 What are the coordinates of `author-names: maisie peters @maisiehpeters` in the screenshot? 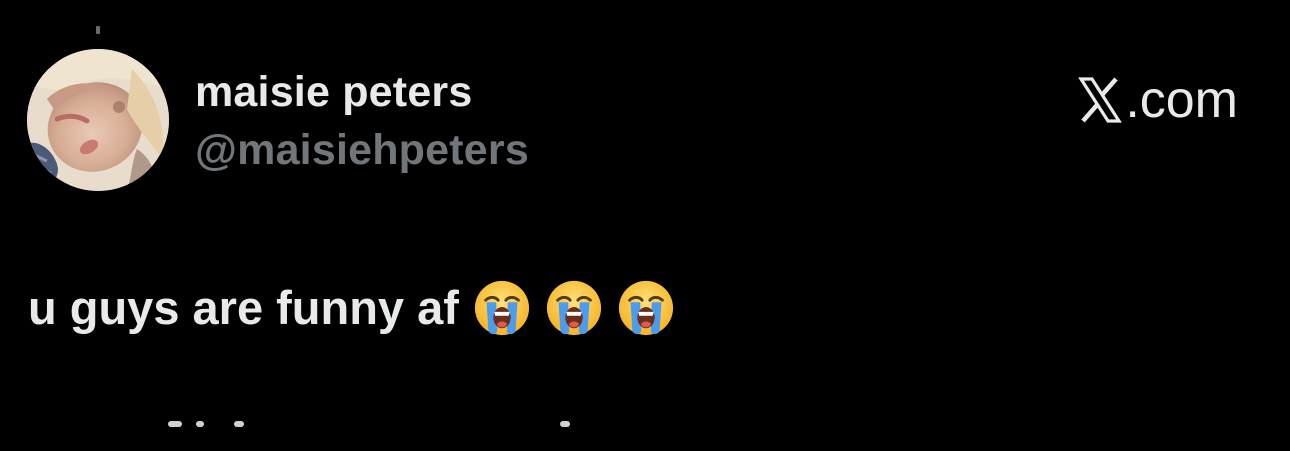 It's located at (362, 121).